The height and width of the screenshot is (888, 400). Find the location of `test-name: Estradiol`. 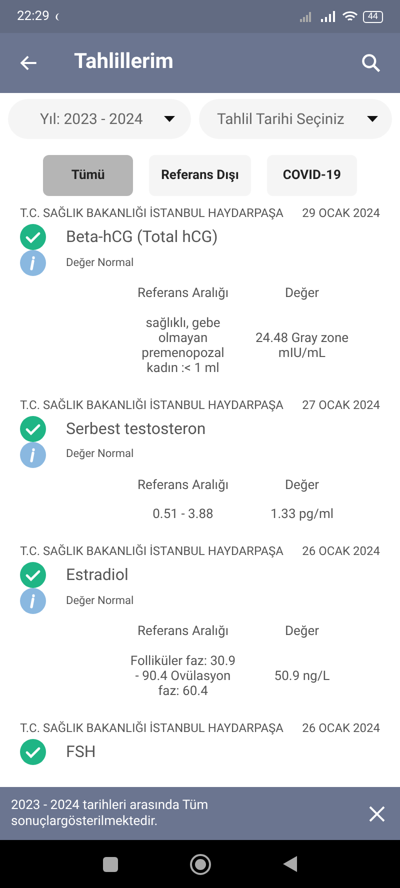

test-name: Estradiol is located at coordinates (97, 575).